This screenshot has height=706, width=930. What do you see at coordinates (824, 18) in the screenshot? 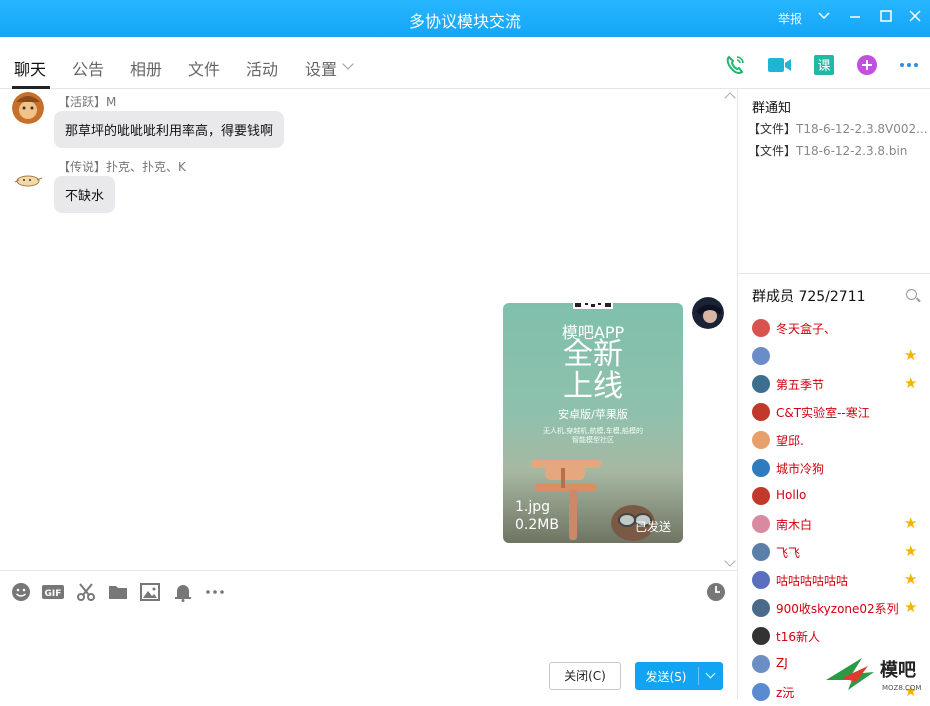
I see `chevron-down-icon` at bounding box center [824, 18].